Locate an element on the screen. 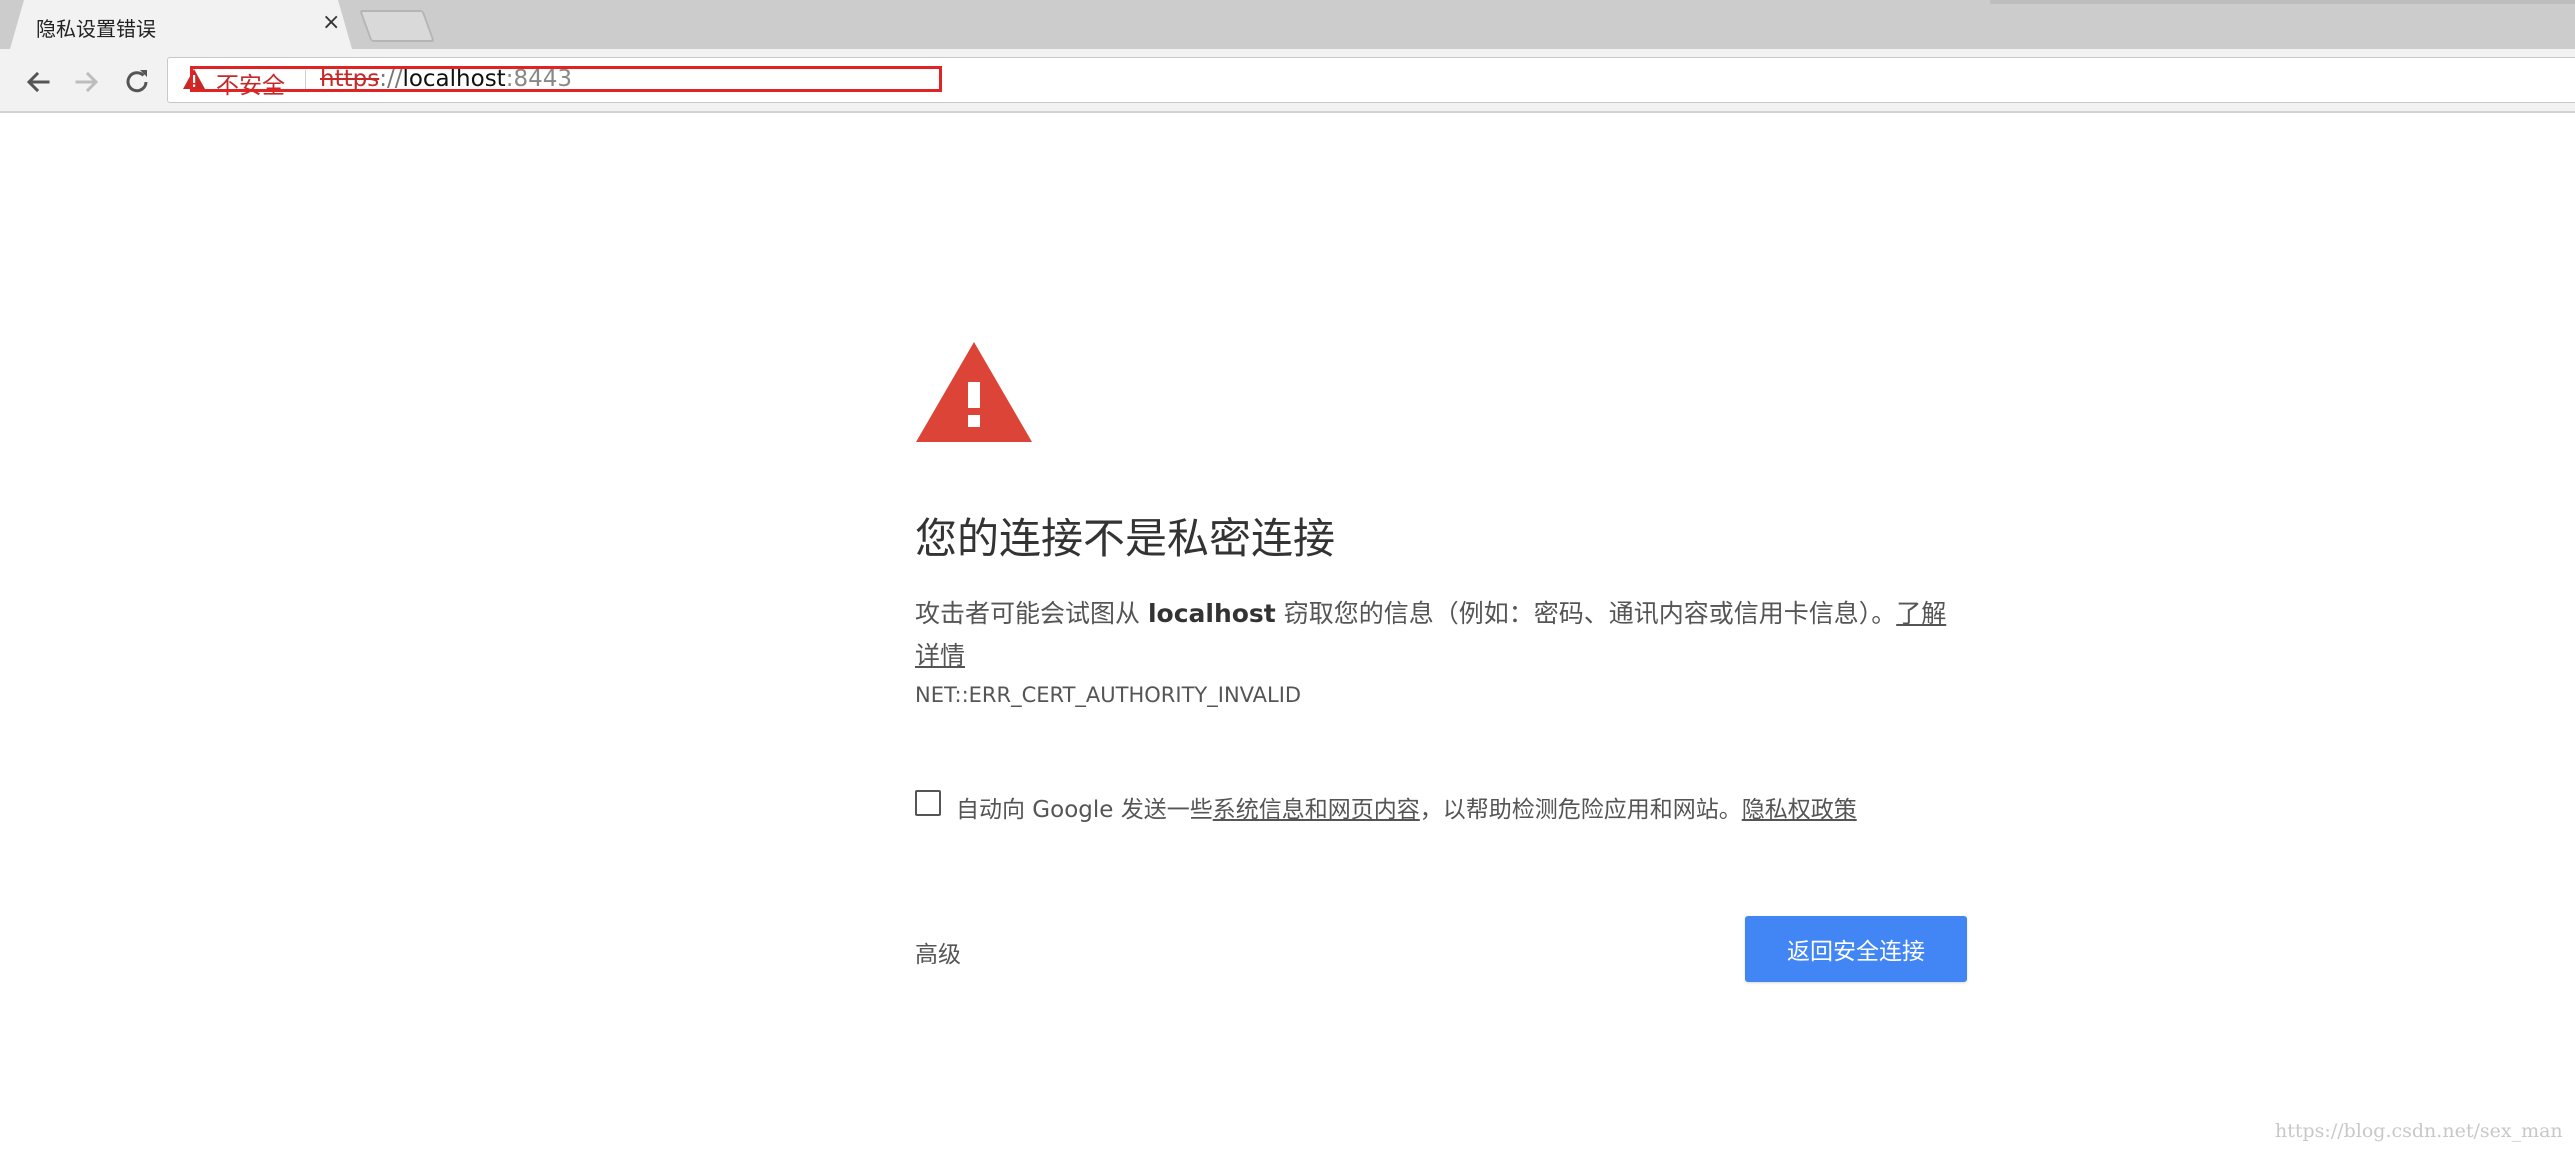  system-info-link: 系统信息和网页内容 is located at coordinates (1316, 810).